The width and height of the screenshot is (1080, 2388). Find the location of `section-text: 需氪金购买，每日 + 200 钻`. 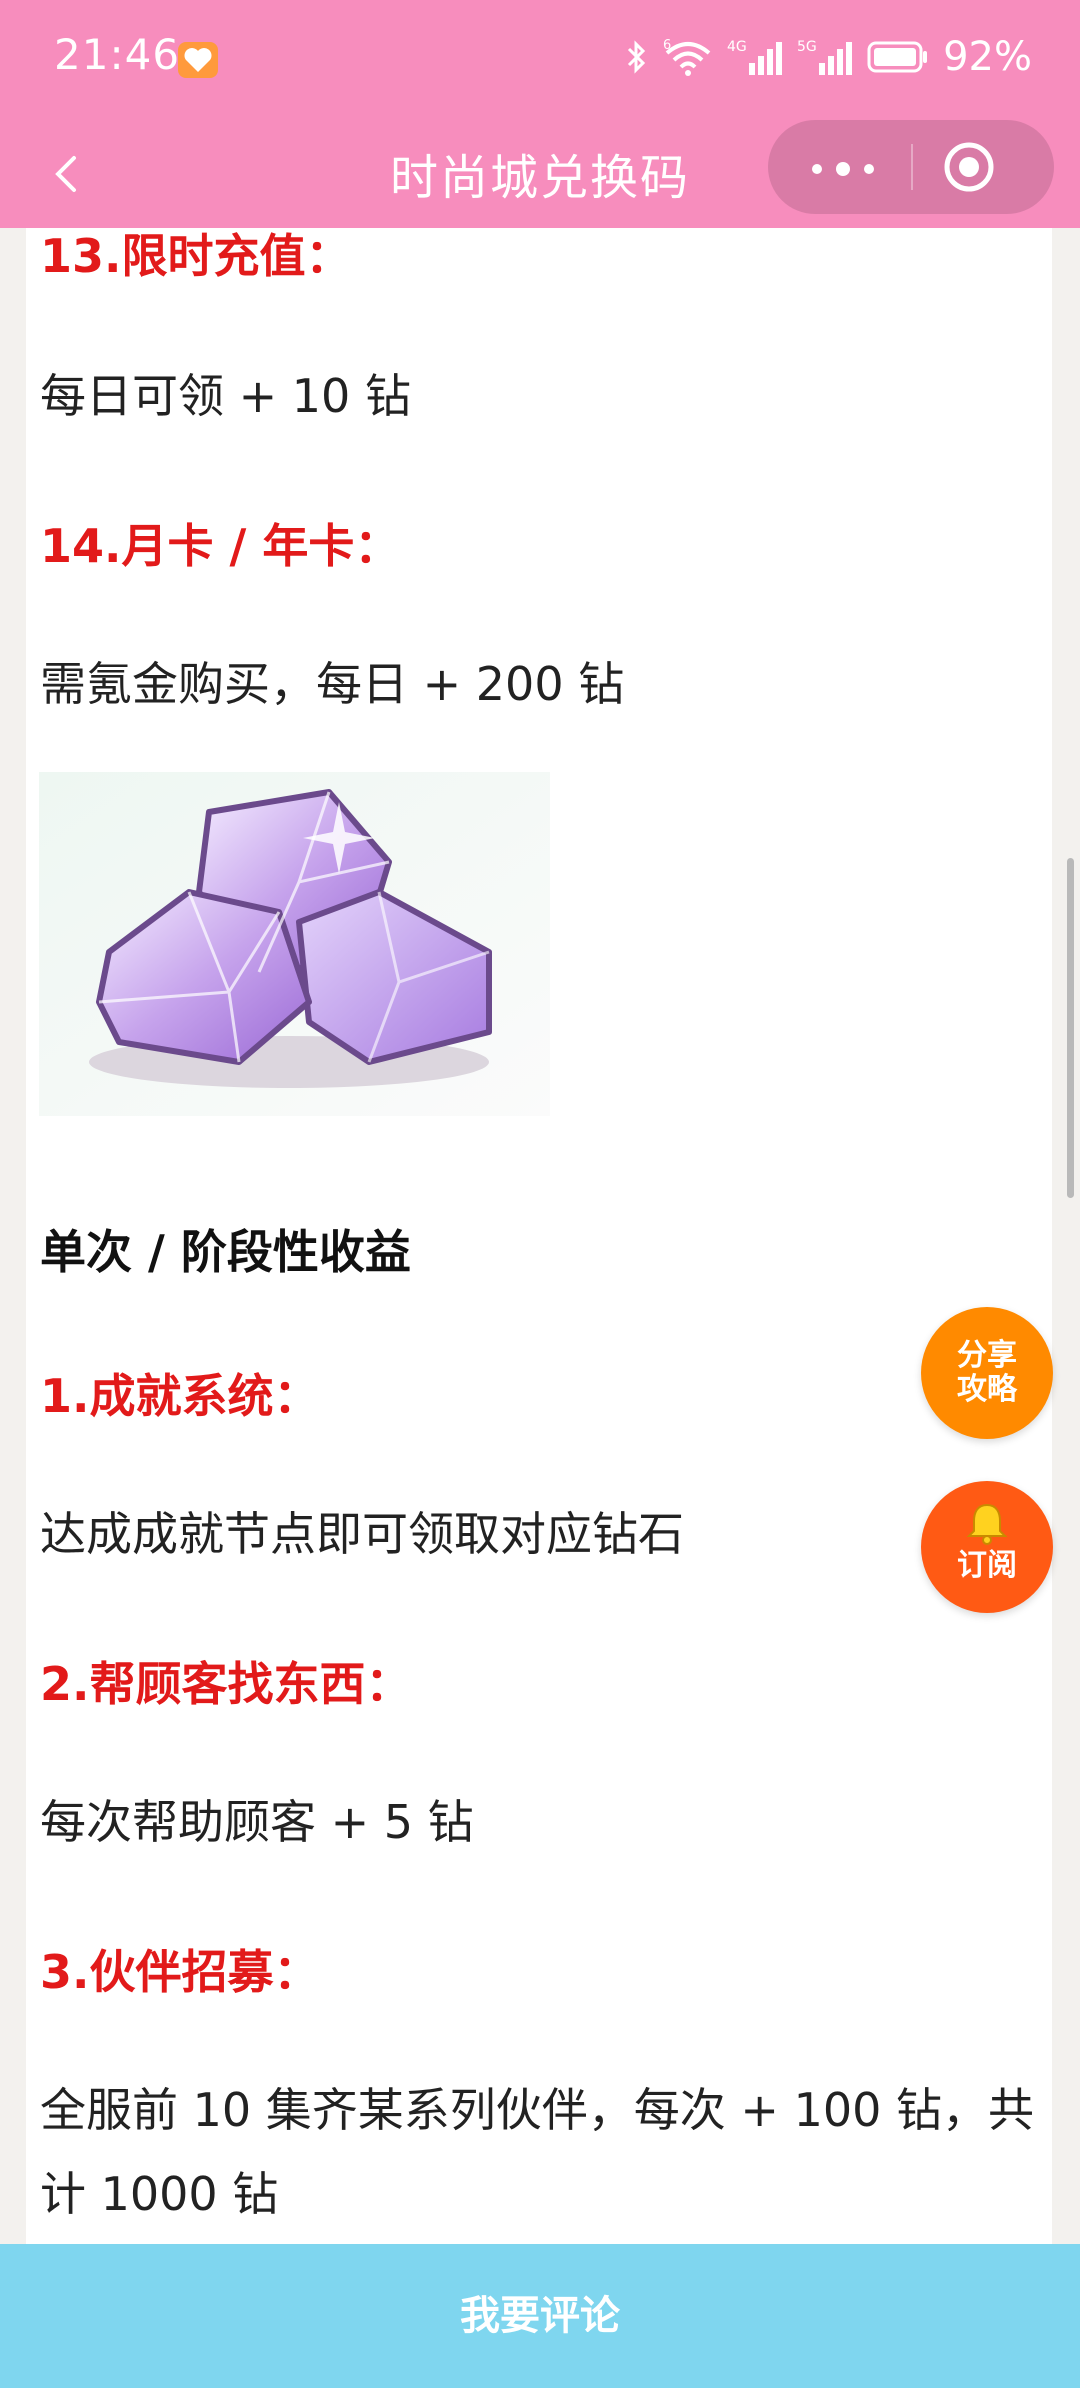

section-text: 需氪金购买，每日 + 200 钻 is located at coordinates (332, 684).